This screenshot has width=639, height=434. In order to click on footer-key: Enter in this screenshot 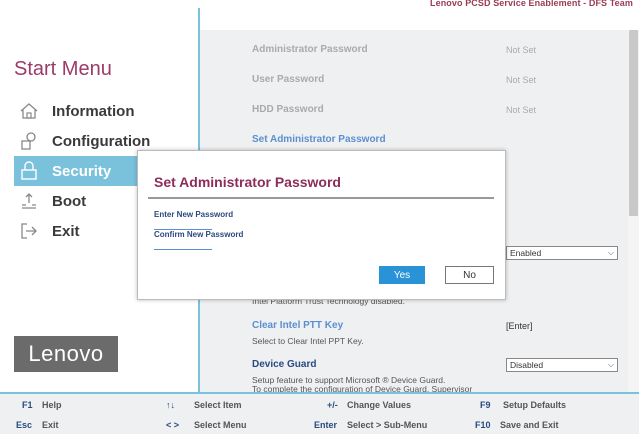, I will do `click(326, 425)`.